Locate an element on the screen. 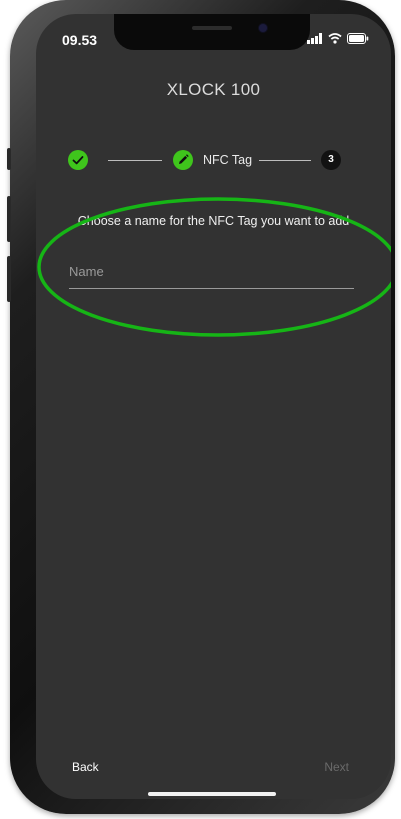  home-indicator is located at coordinates (212, 794).